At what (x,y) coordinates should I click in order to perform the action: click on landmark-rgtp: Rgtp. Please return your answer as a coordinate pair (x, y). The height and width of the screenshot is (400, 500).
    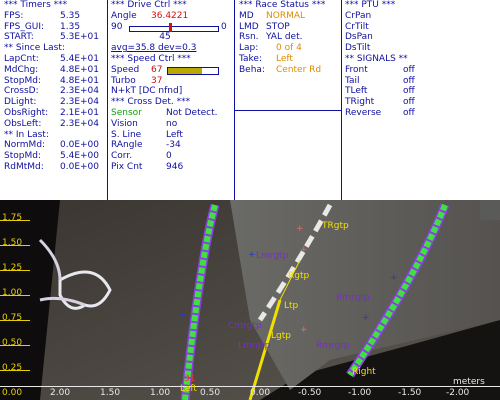
    Looking at the image, I should click on (299, 276).